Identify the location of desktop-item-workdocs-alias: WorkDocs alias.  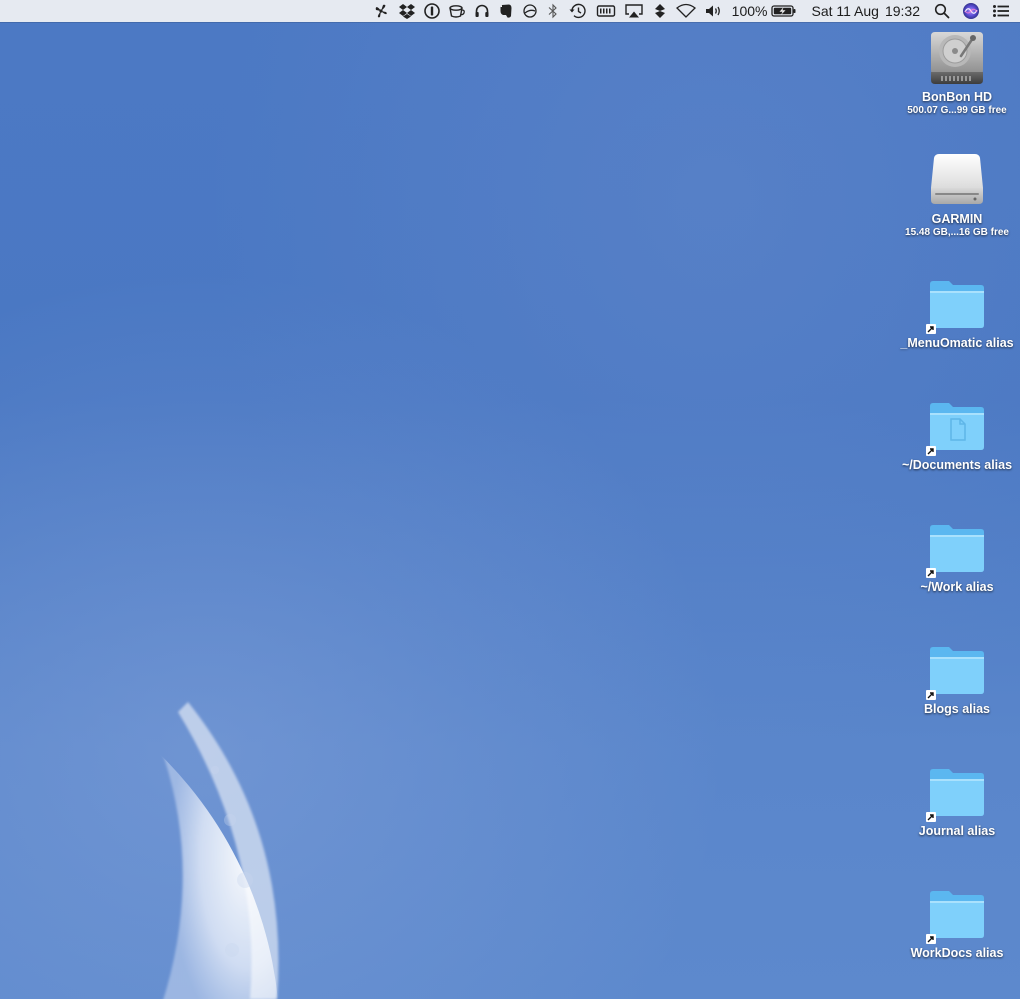
(957, 921).